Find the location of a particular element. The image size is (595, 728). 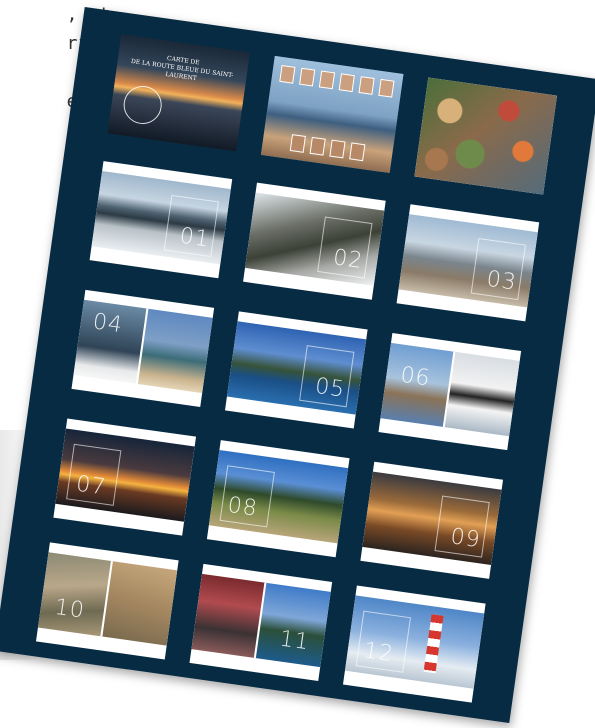

tile-number: 11 is located at coordinates (294, 641).